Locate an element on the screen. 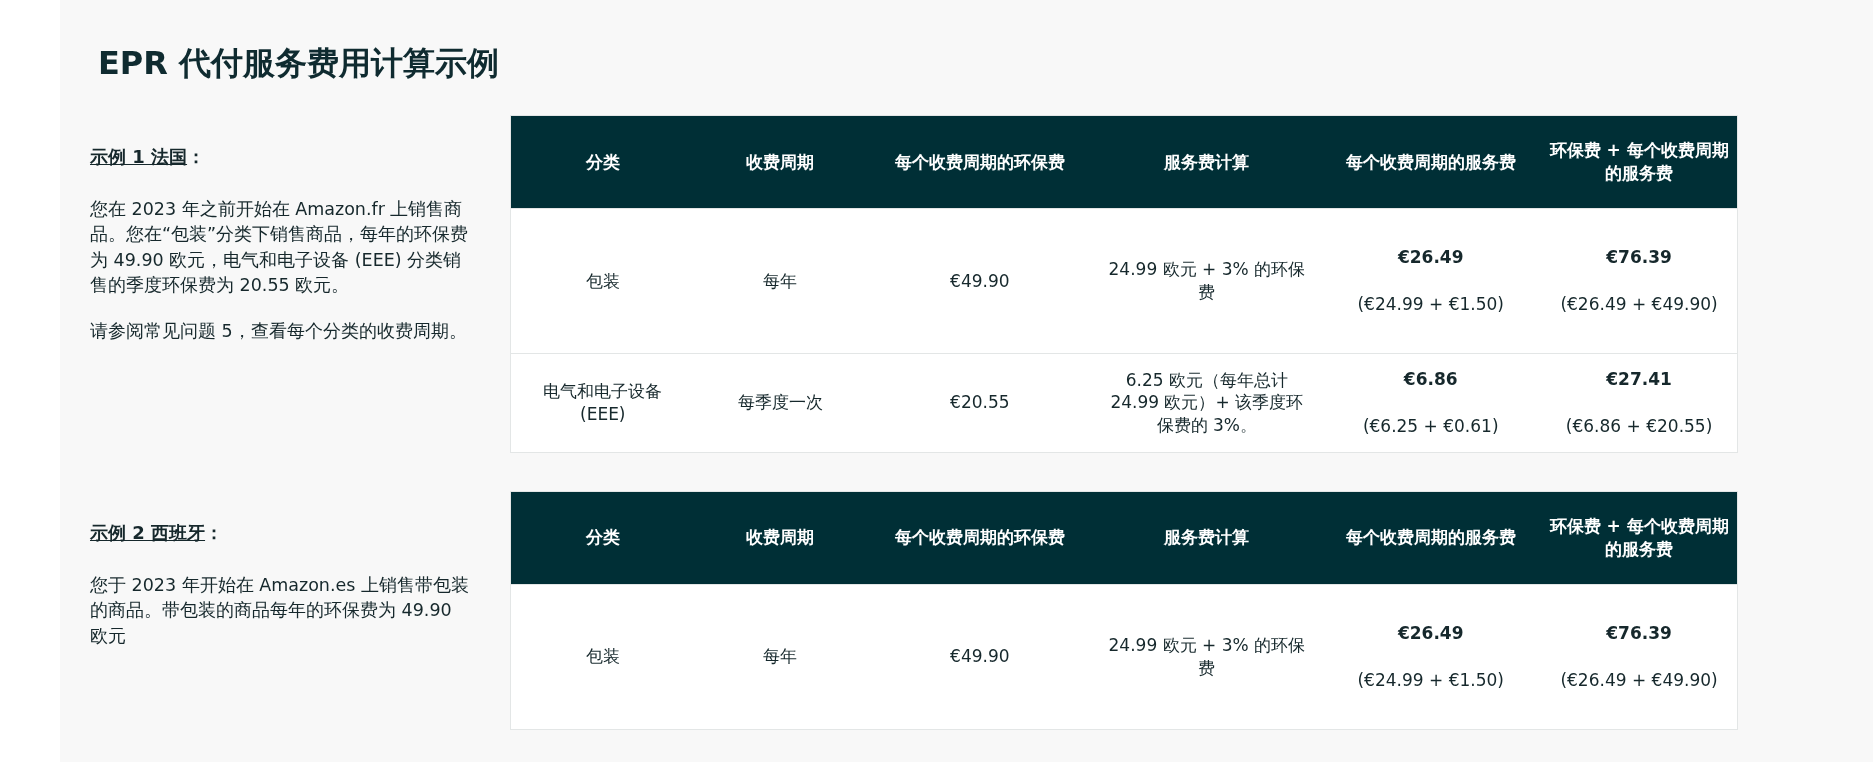  table-cell: 每季度一次 is located at coordinates (780, 403).